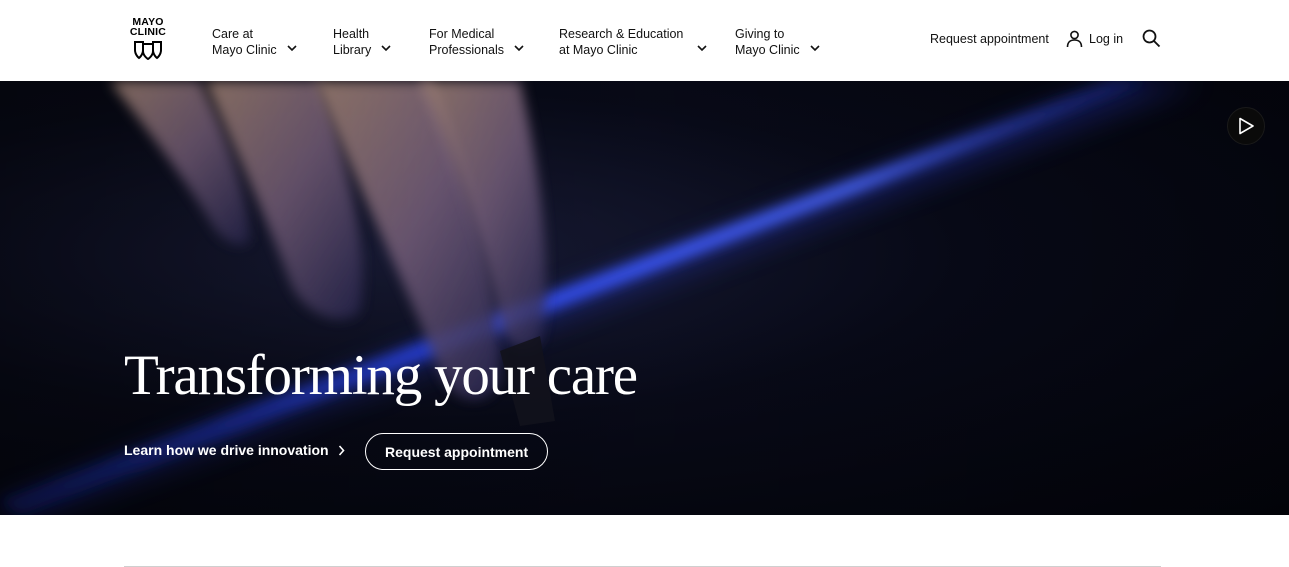 The width and height of the screenshot is (1289, 567). Describe the element at coordinates (341, 450) in the screenshot. I see `chevron-right-icon` at that location.